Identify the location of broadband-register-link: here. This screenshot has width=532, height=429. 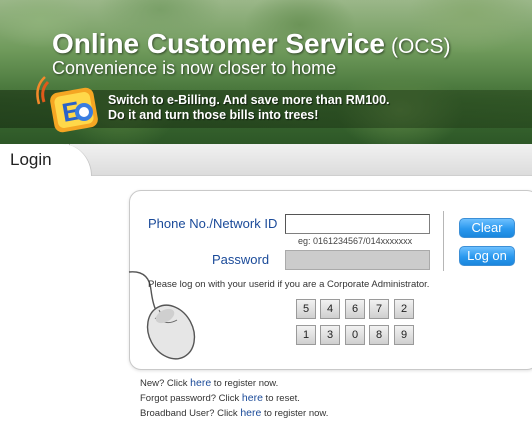
(250, 413).